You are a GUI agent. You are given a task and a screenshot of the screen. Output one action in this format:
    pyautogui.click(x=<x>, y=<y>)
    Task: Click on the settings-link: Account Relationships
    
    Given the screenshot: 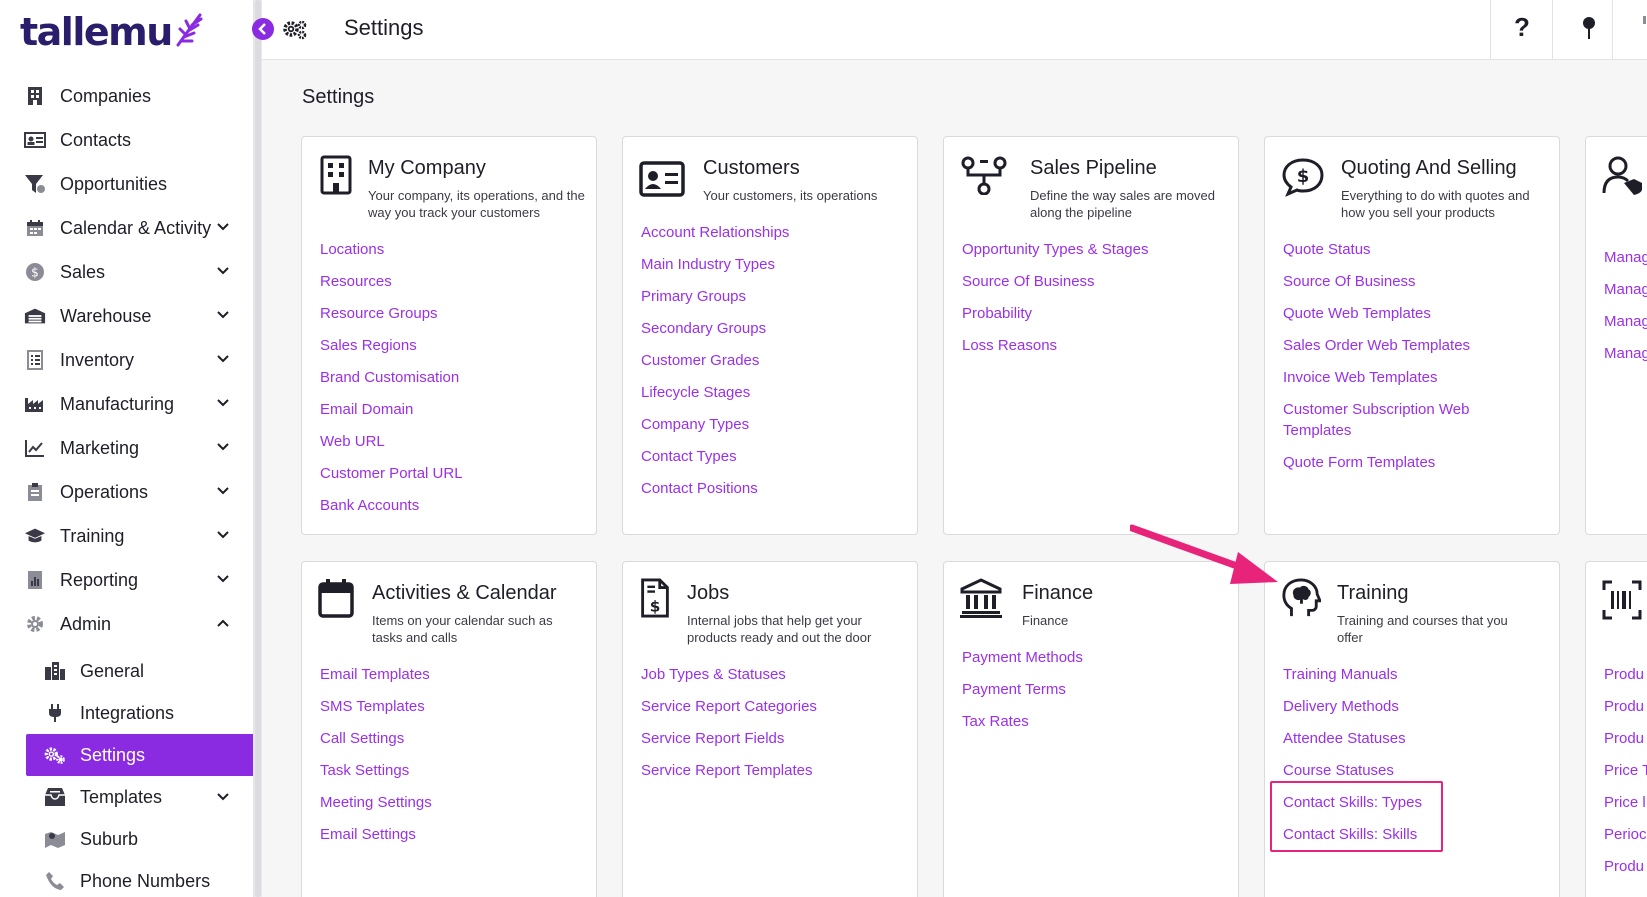 What is the action you would take?
    pyautogui.click(x=776, y=232)
    